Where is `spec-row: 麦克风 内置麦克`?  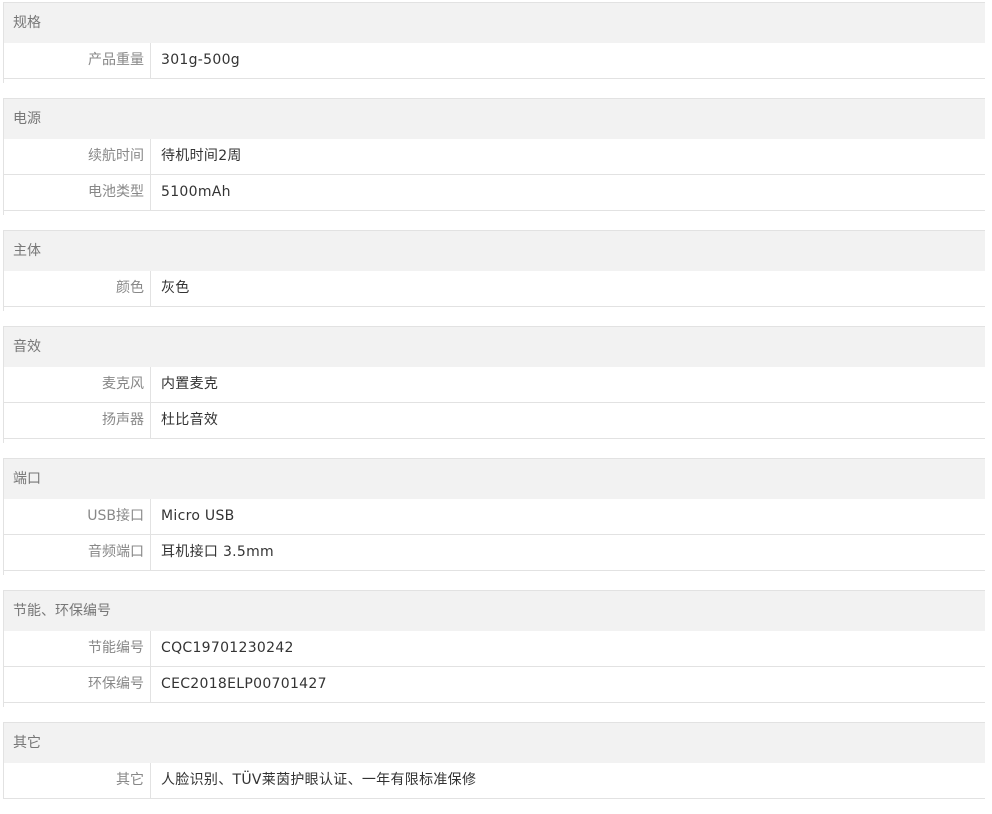 spec-row: 麦克风 内置麦克 is located at coordinates (494, 385).